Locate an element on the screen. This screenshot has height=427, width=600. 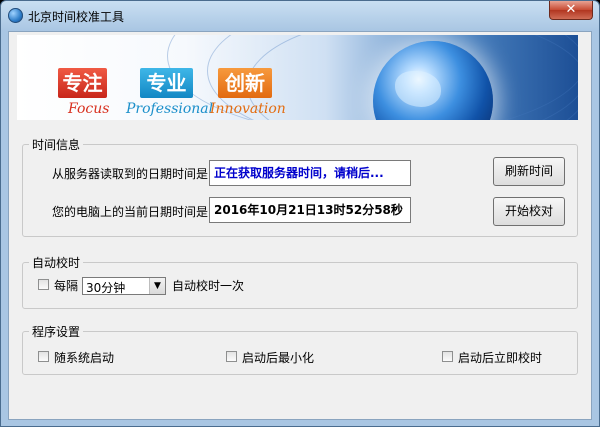
window-title: 北京时间校准工具 is located at coordinates (76, 17).